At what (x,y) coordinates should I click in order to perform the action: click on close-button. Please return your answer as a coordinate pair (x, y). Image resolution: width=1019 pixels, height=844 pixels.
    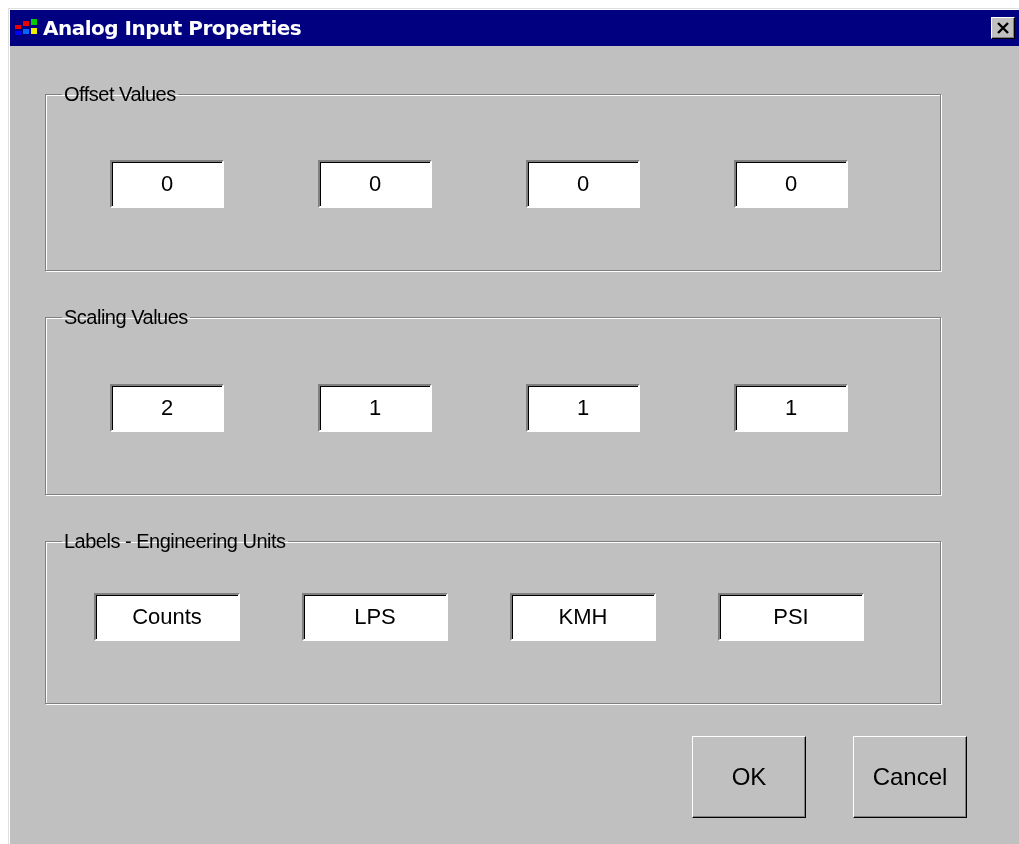
    Looking at the image, I should click on (1003, 28).